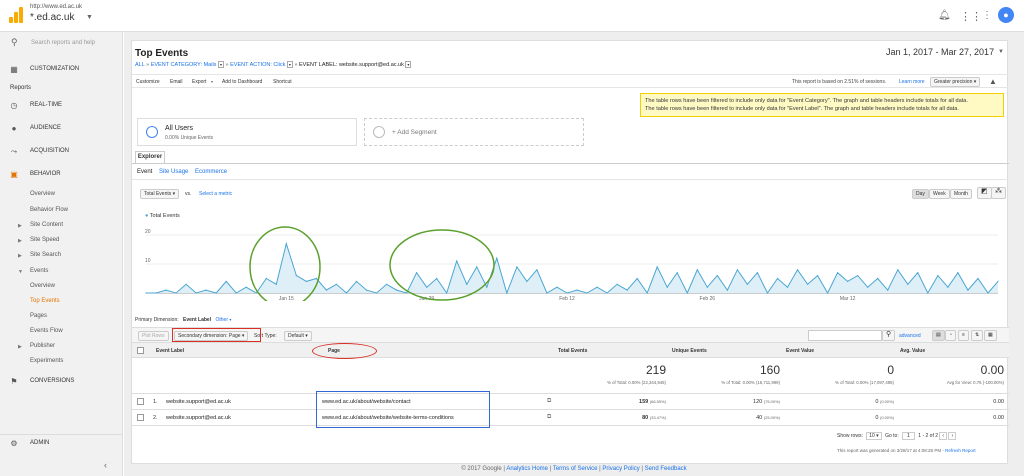 This screenshot has height=476, width=1024. I want to click on header-total-events: Total Events, so click(572, 351).